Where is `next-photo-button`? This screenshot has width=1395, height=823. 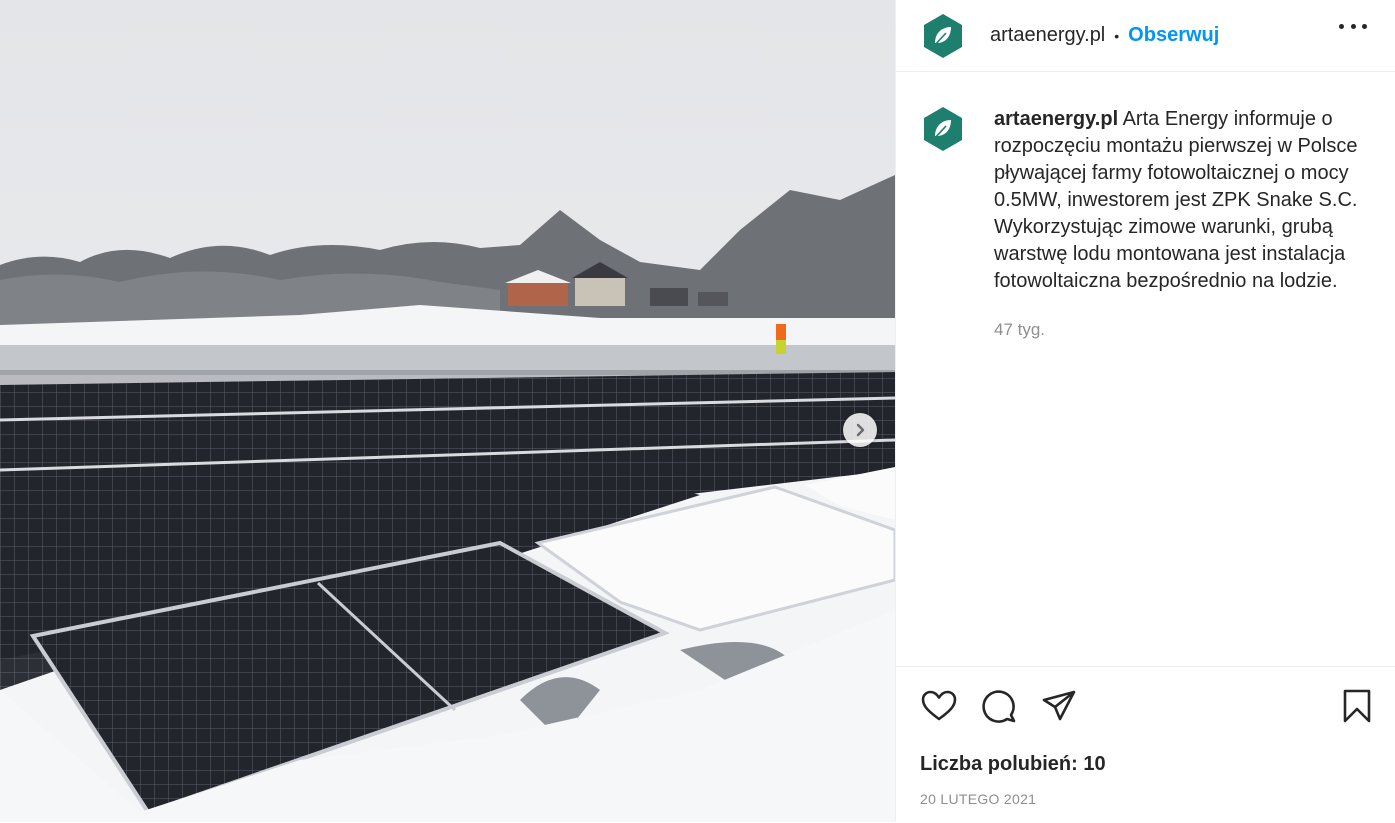
next-photo-button is located at coordinates (860, 430).